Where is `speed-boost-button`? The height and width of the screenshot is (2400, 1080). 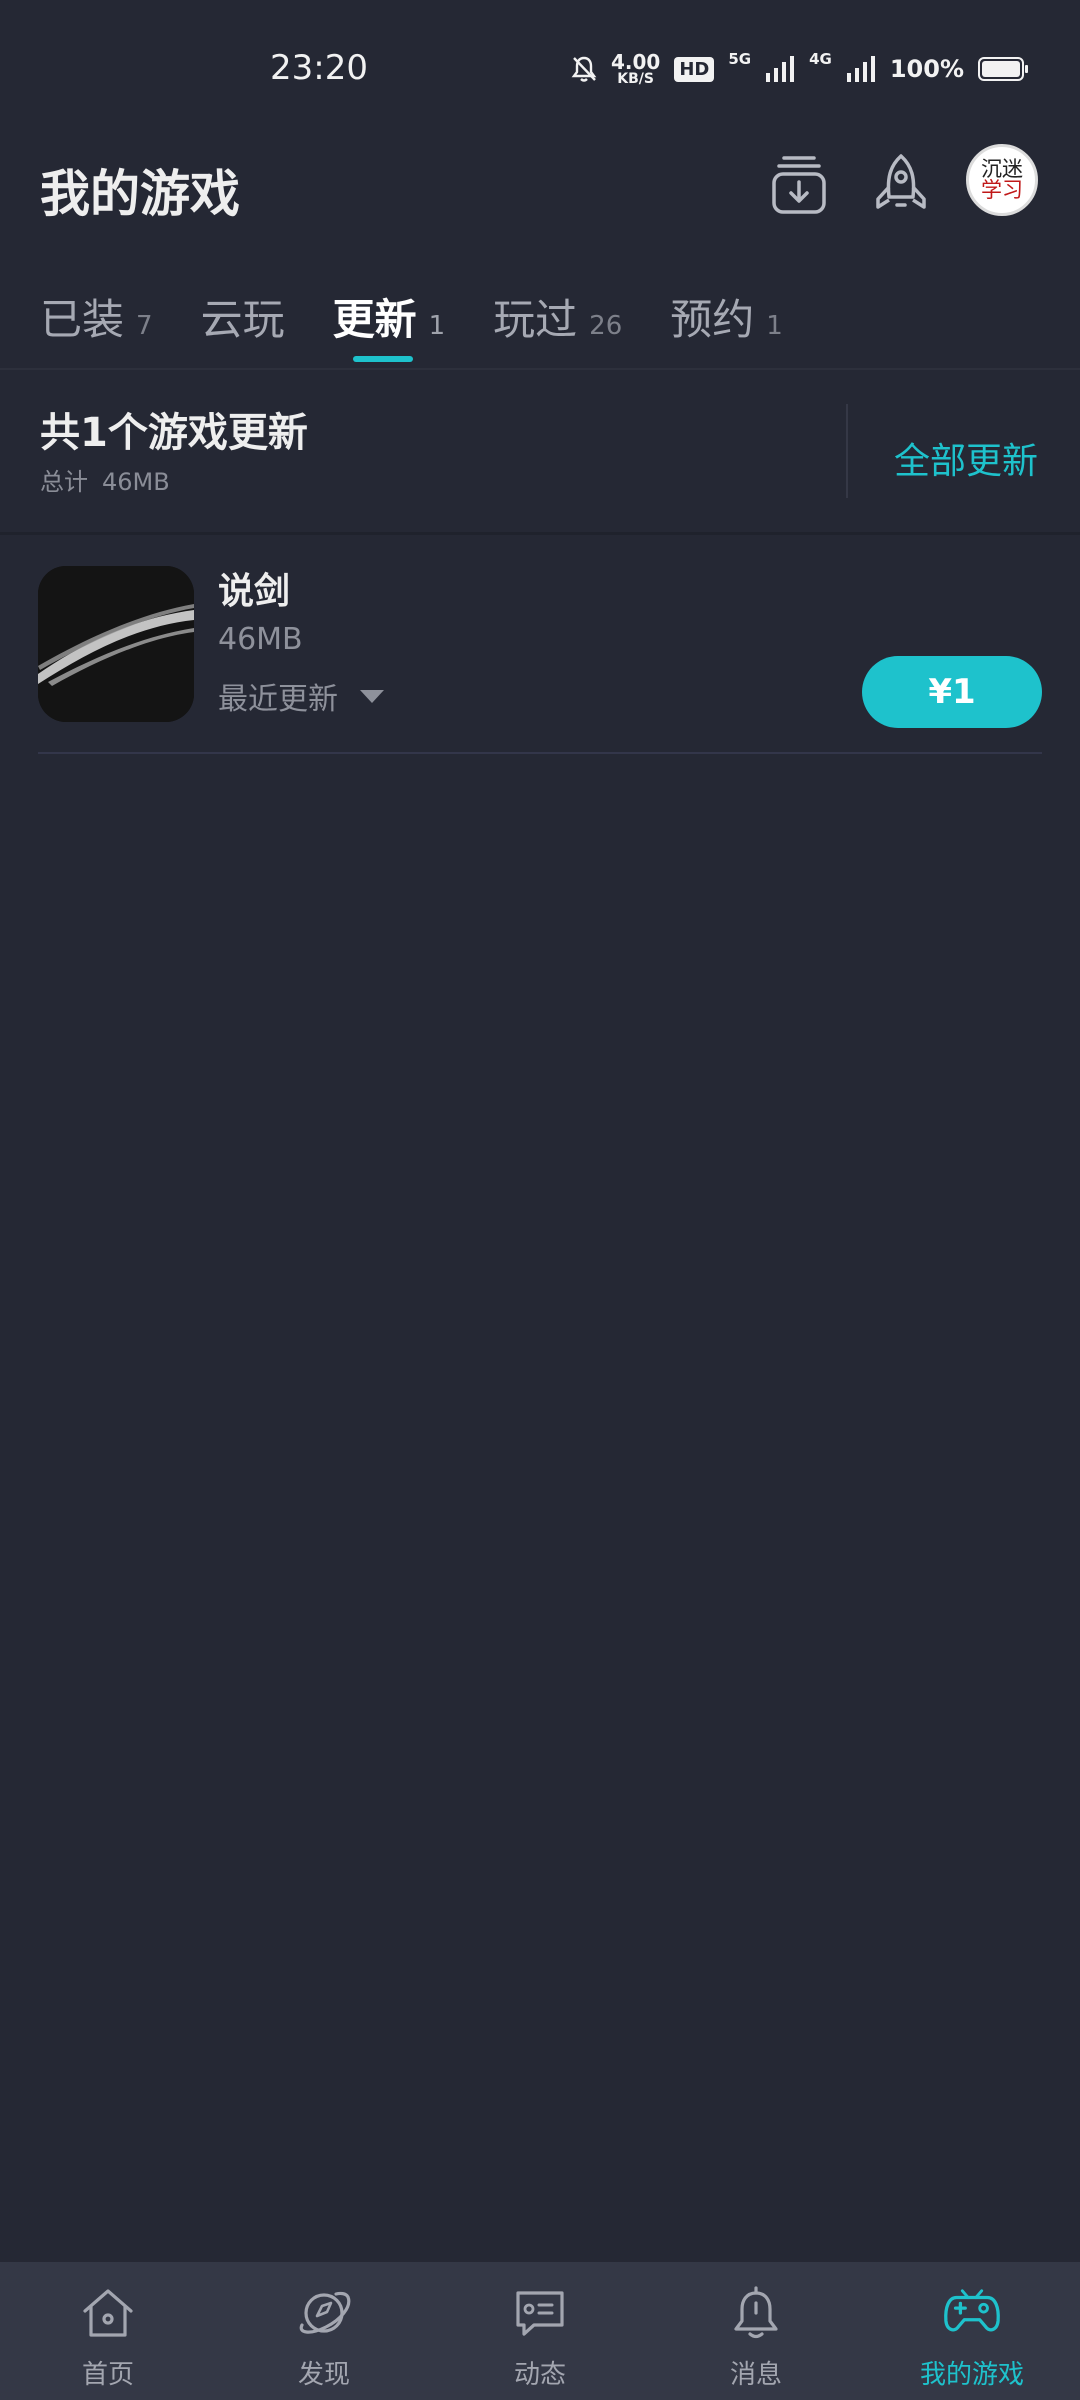 speed-boost-button is located at coordinates (901, 185).